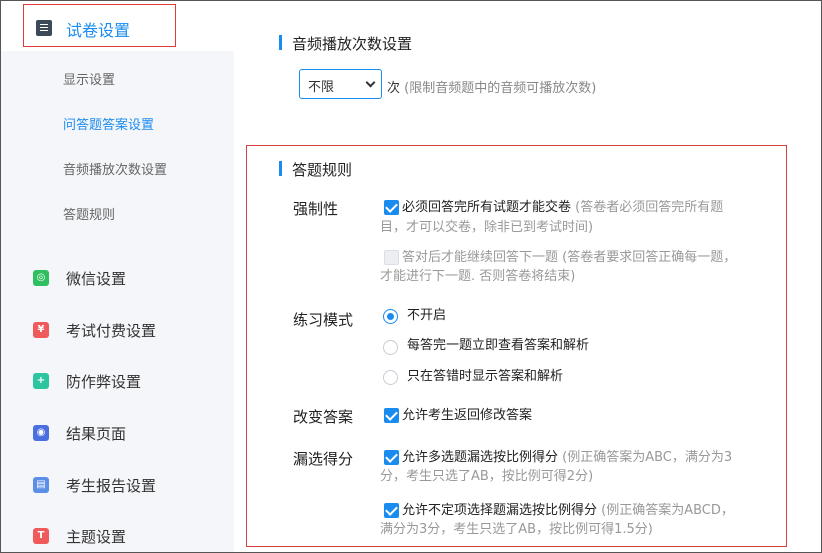 This screenshot has height=553, width=822. Describe the element at coordinates (41, 536) in the screenshot. I see `shirt-icon: T` at that location.